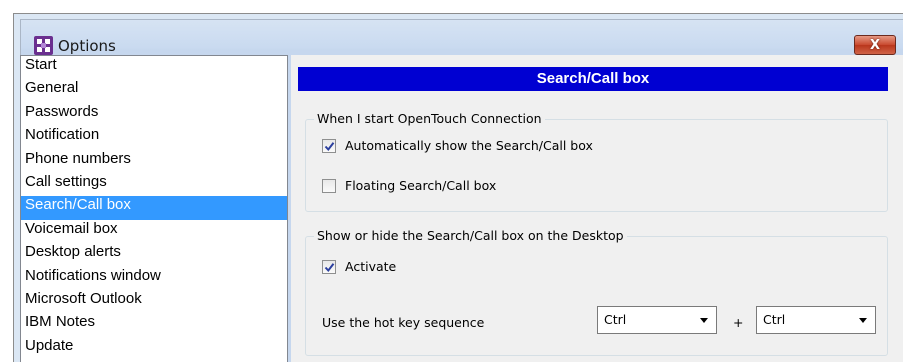  I want to click on hotkey-first-value: Ctrl, so click(615, 319).